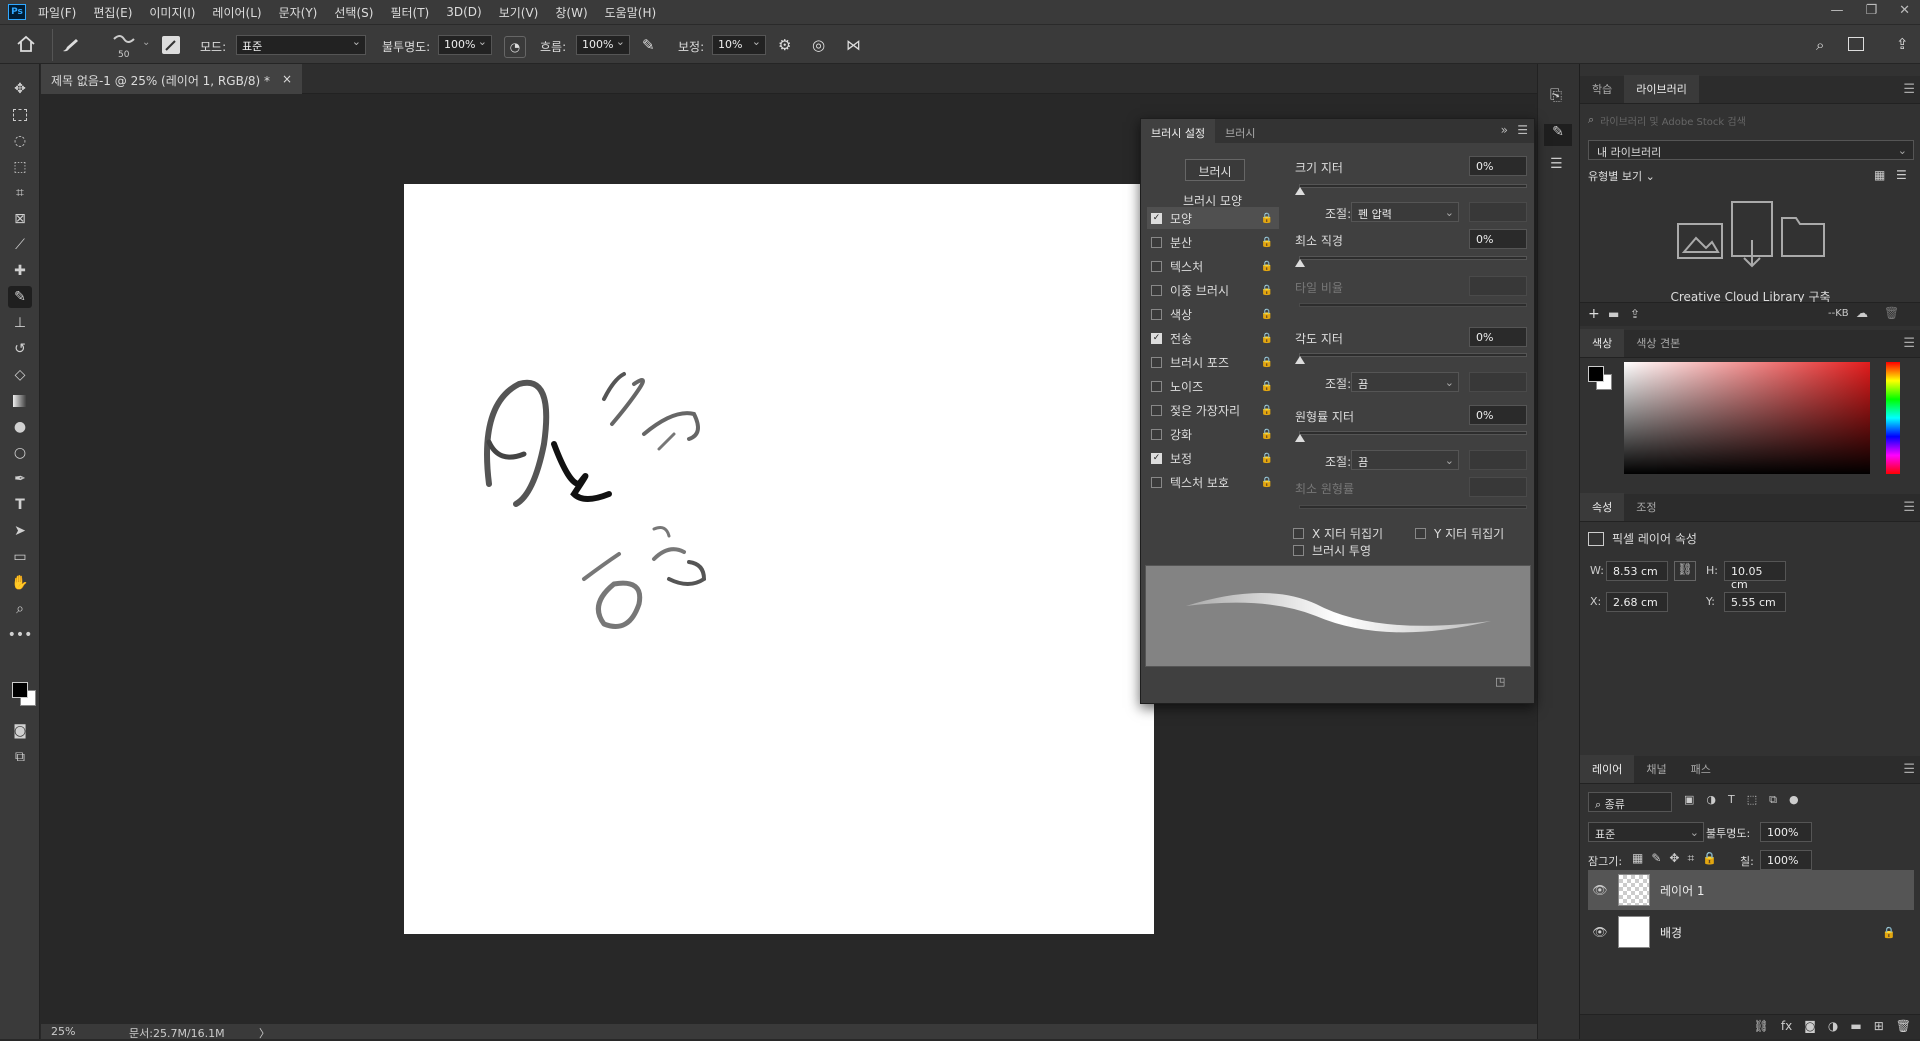 This screenshot has width=1920, height=1041. Describe the element at coordinates (784, 45) in the screenshot. I see `gear-icon: ⚙` at that location.